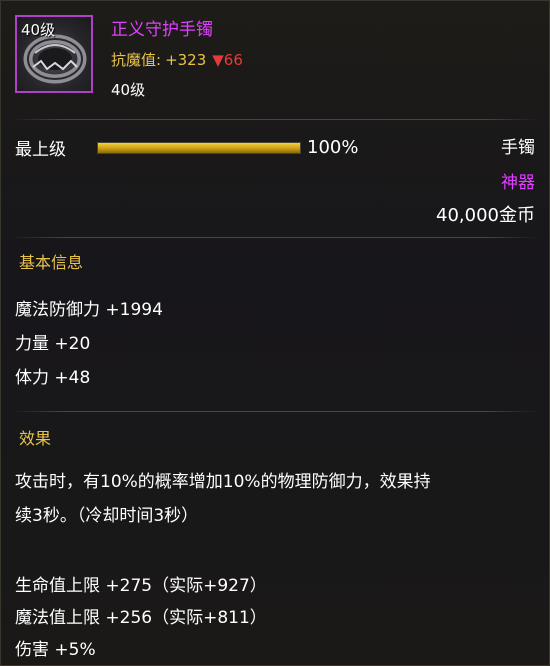 Image resolution: width=550 pixels, height=666 pixels. What do you see at coordinates (107, 516) in the screenshot?
I see `effect-line: 续3秒。（冷却时间3秒）` at bounding box center [107, 516].